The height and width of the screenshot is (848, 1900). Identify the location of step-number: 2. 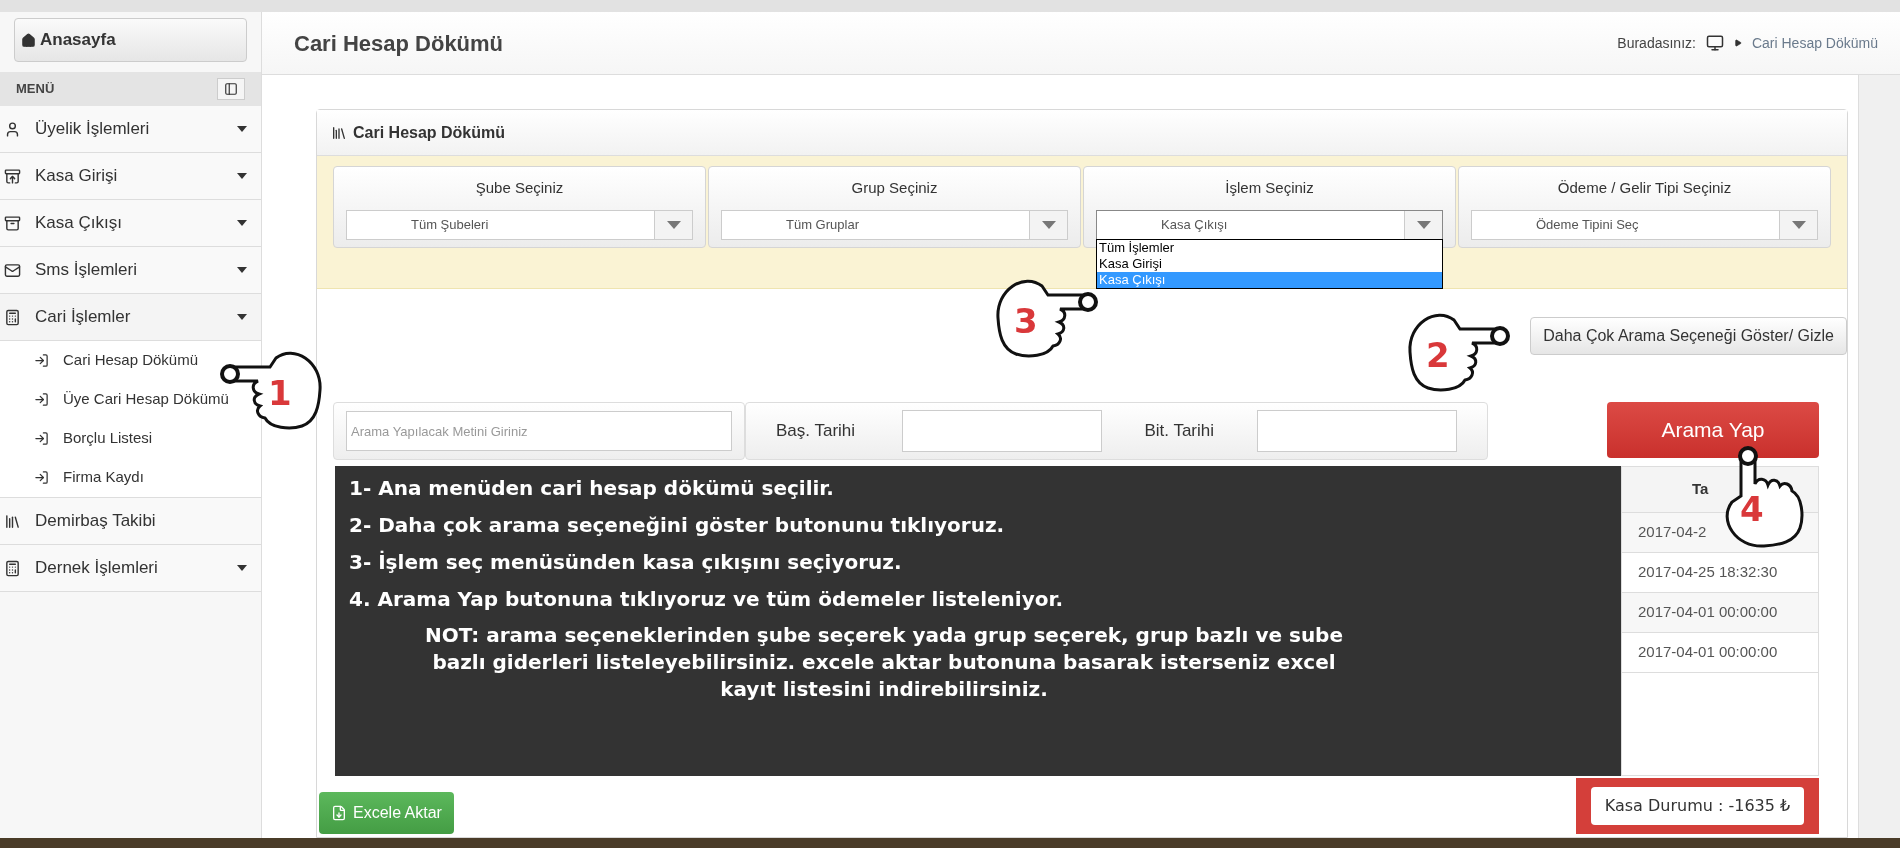
(1438, 355).